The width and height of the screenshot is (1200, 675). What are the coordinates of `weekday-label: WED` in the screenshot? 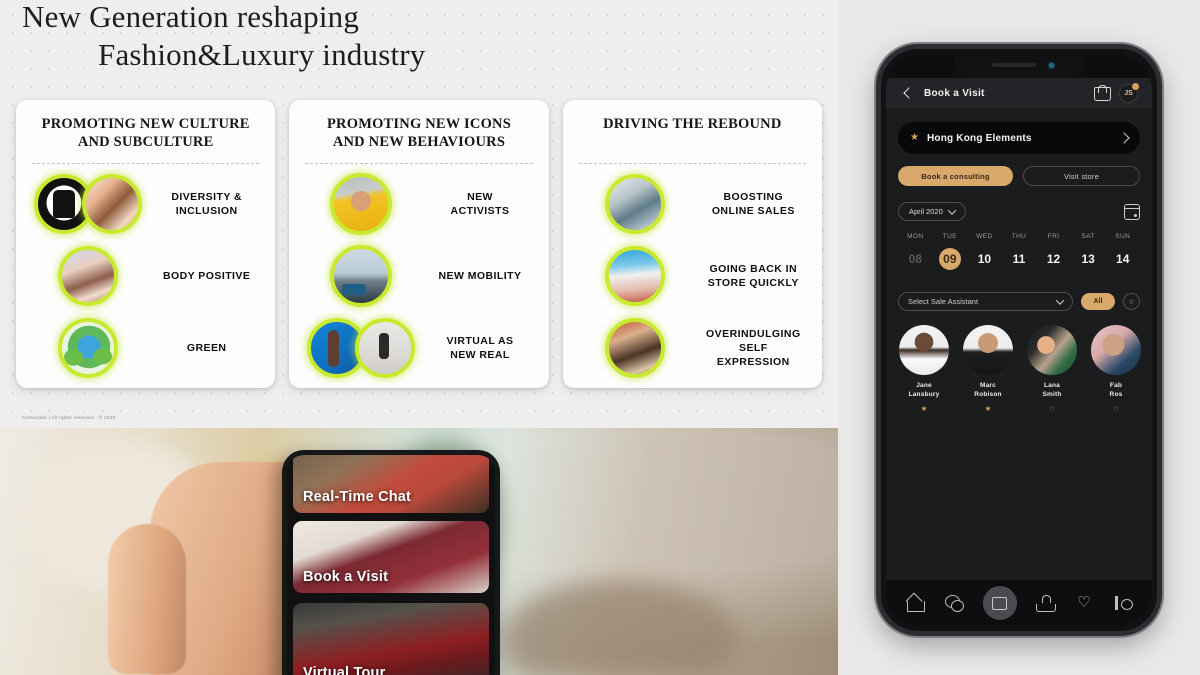 It's located at (984, 236).